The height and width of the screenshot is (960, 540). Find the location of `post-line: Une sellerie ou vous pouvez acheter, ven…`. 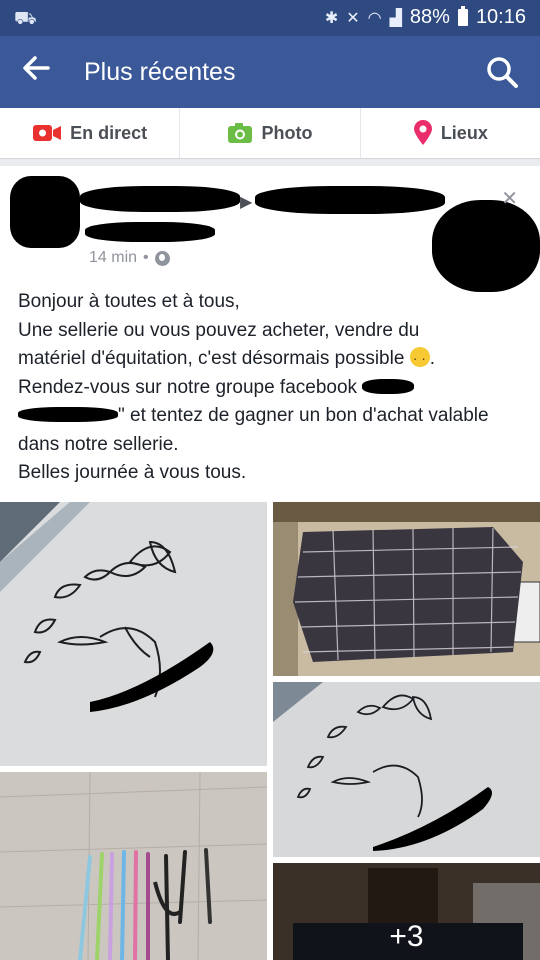

post-line: Une sellerie ou vous pouvez acheter, ven… is located at coordinates (219, 330).